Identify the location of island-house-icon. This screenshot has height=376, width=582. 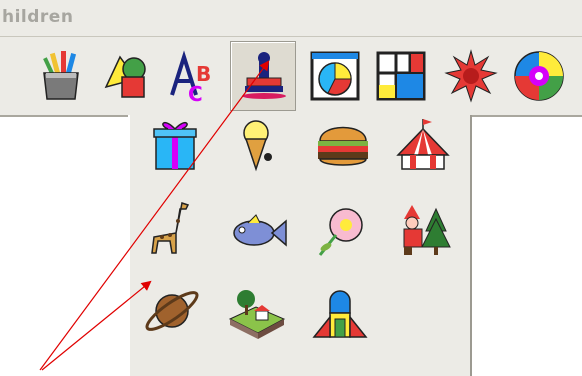
(257, 314).